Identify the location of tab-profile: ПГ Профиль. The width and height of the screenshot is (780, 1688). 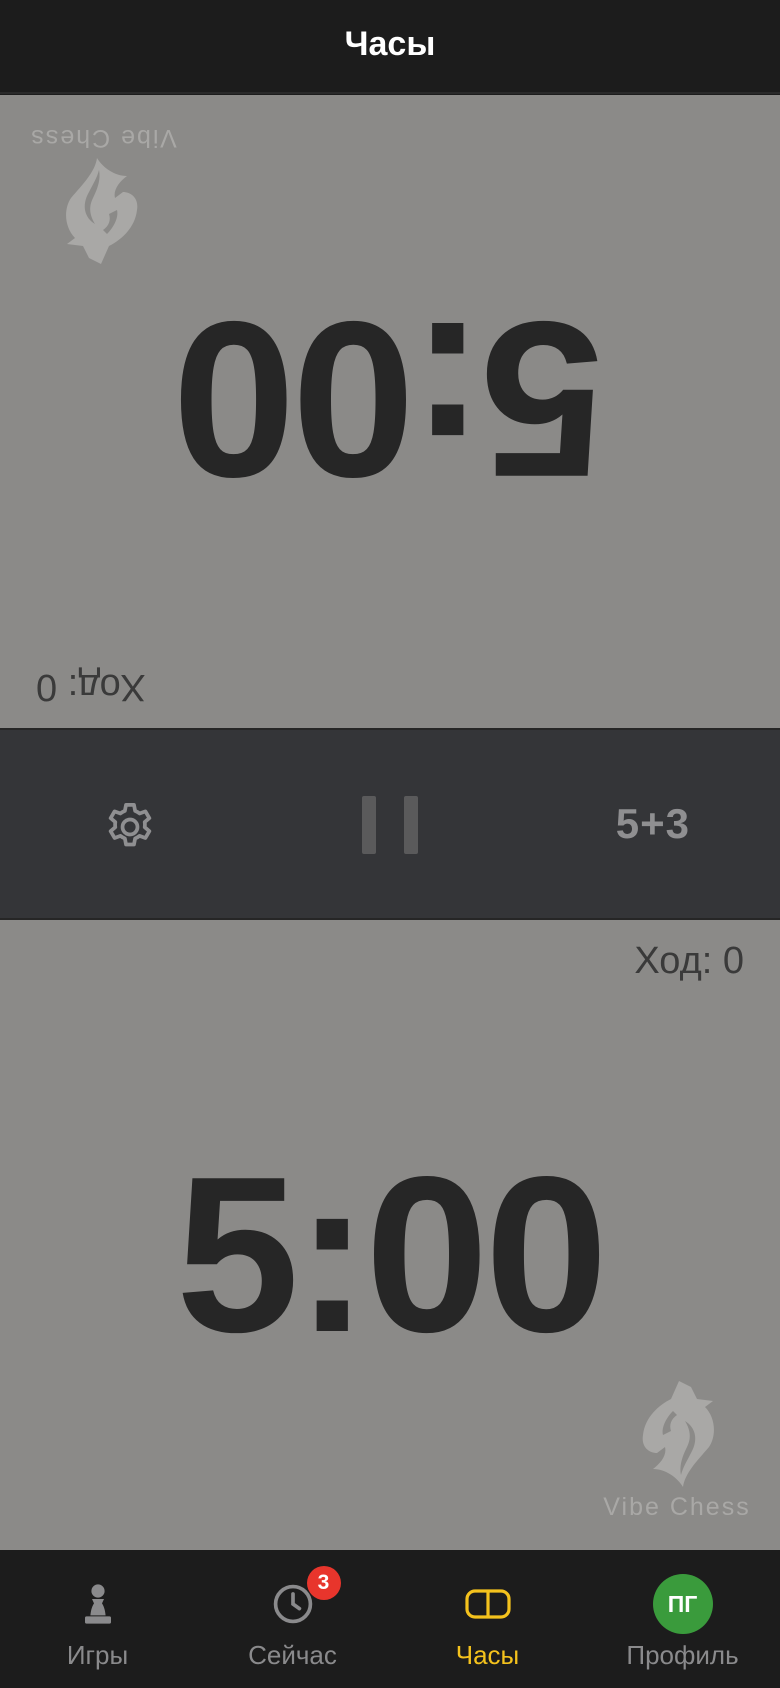
(682, 1619).